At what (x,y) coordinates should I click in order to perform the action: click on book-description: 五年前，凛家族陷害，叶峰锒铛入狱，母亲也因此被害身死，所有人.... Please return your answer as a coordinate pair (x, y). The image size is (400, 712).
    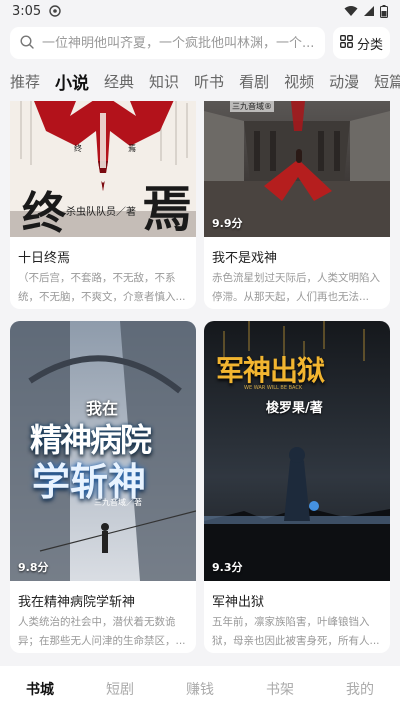
    Looking at the image, I should click on (296, 631).